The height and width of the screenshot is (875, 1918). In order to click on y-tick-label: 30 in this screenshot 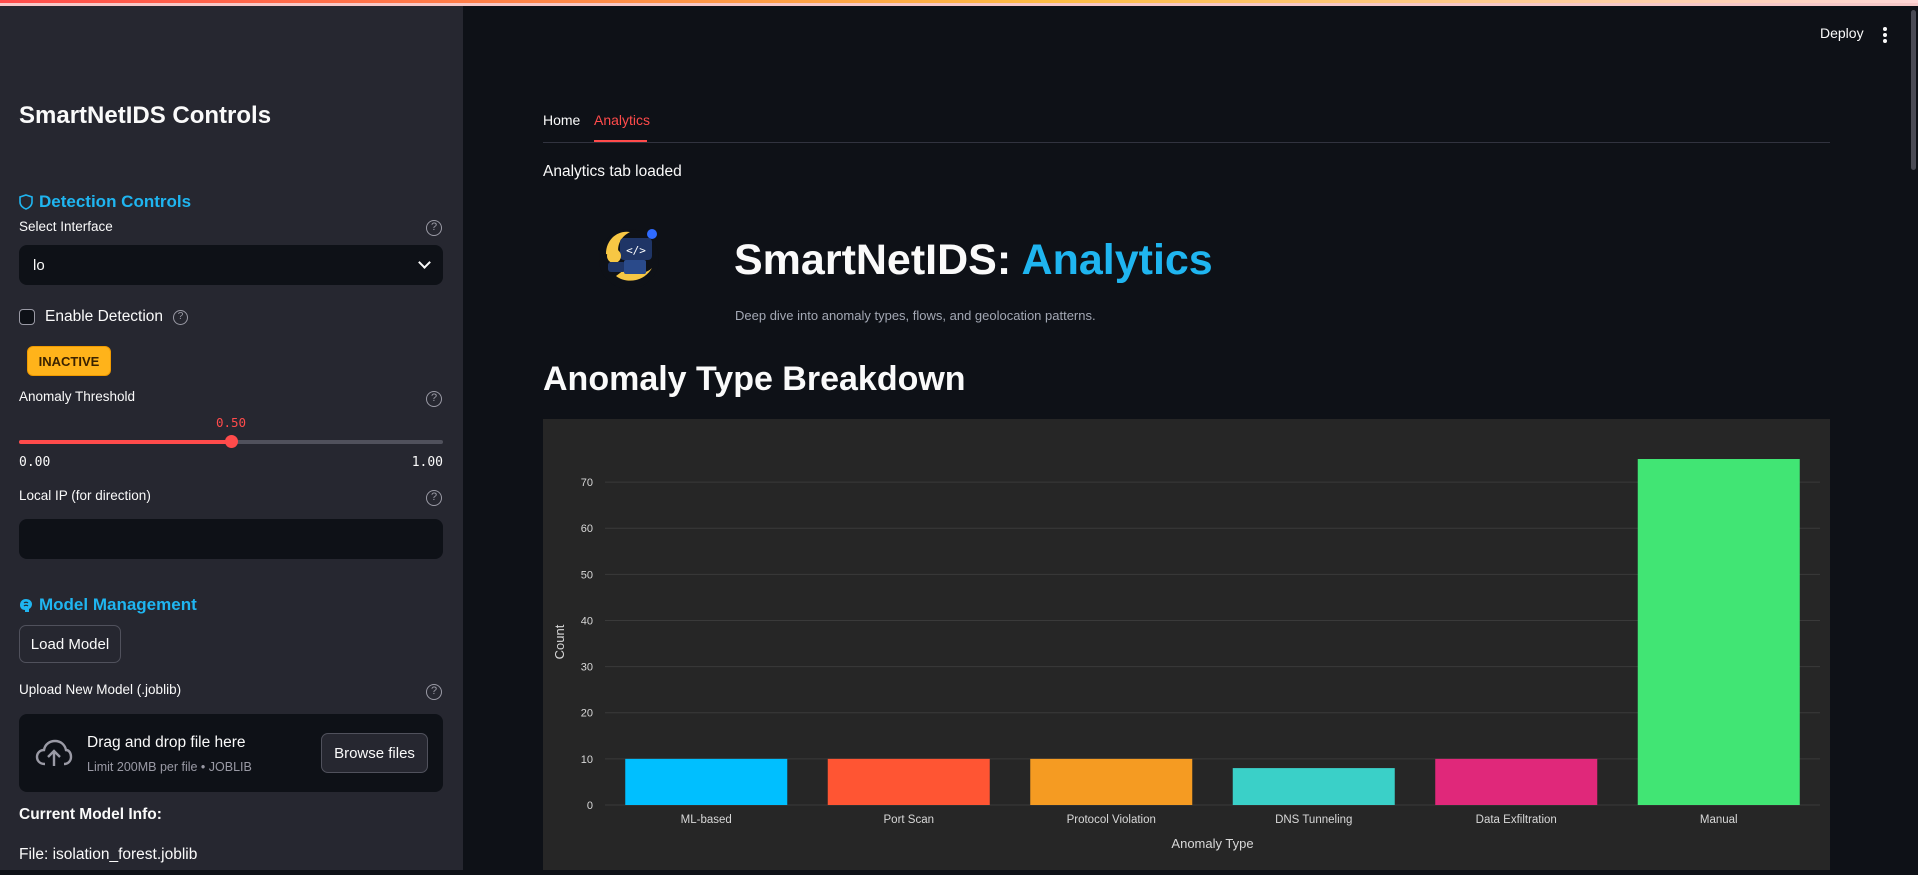, I will do `click(587, 668)`.